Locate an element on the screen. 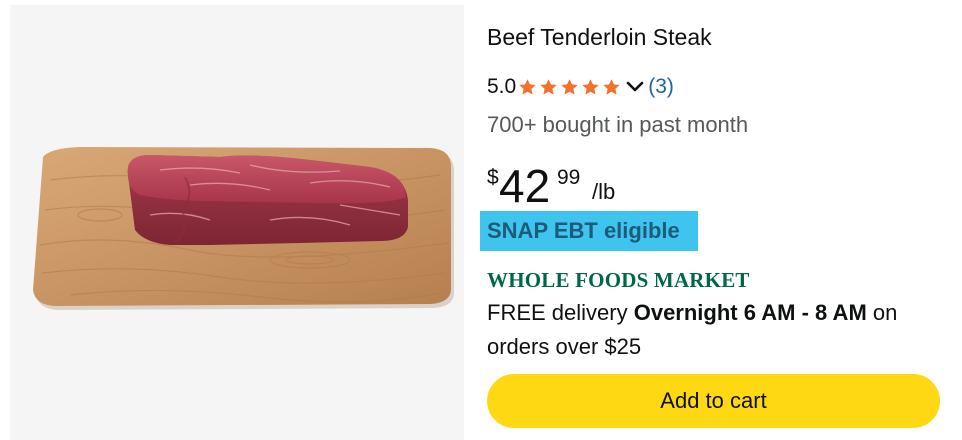  review-count-link: (3) is located at coordinates (661, 87).